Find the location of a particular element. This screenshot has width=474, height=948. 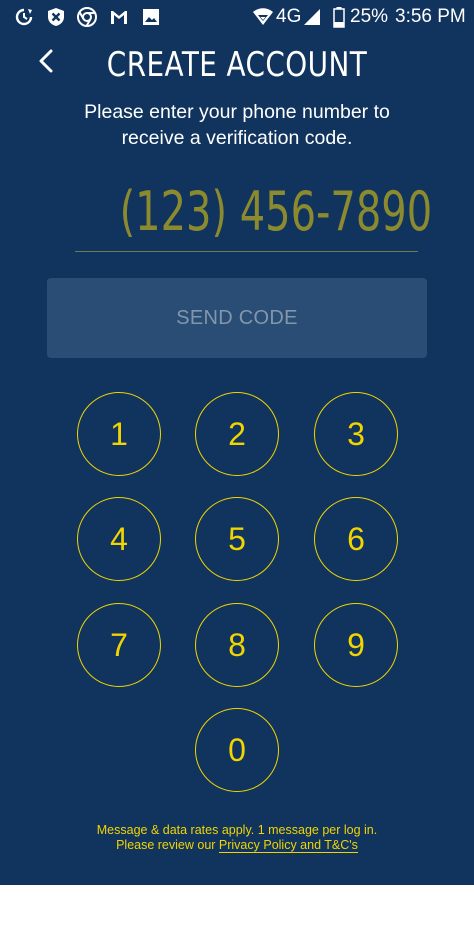

wifi-icon is located at coordinates (263, 17).